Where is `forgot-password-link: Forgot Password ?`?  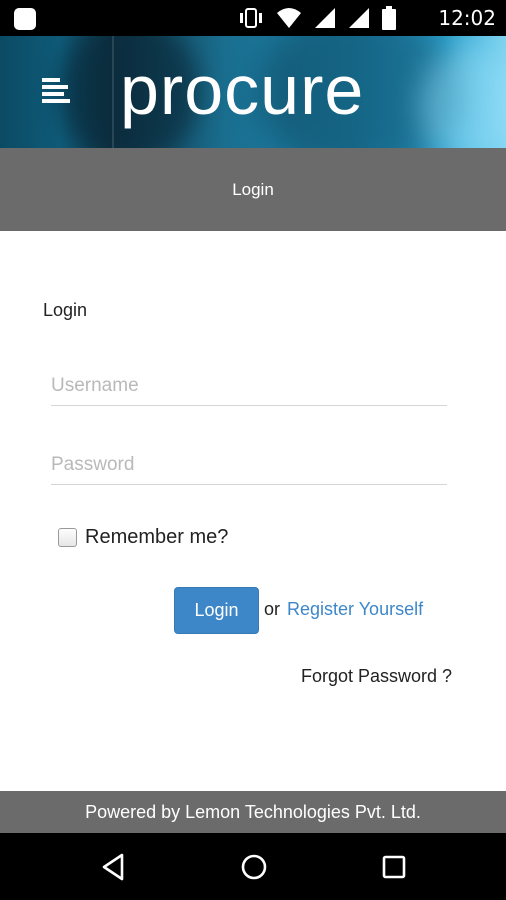
forgot-password-link: Forgot Password ? is located at coordinates (376, 676).